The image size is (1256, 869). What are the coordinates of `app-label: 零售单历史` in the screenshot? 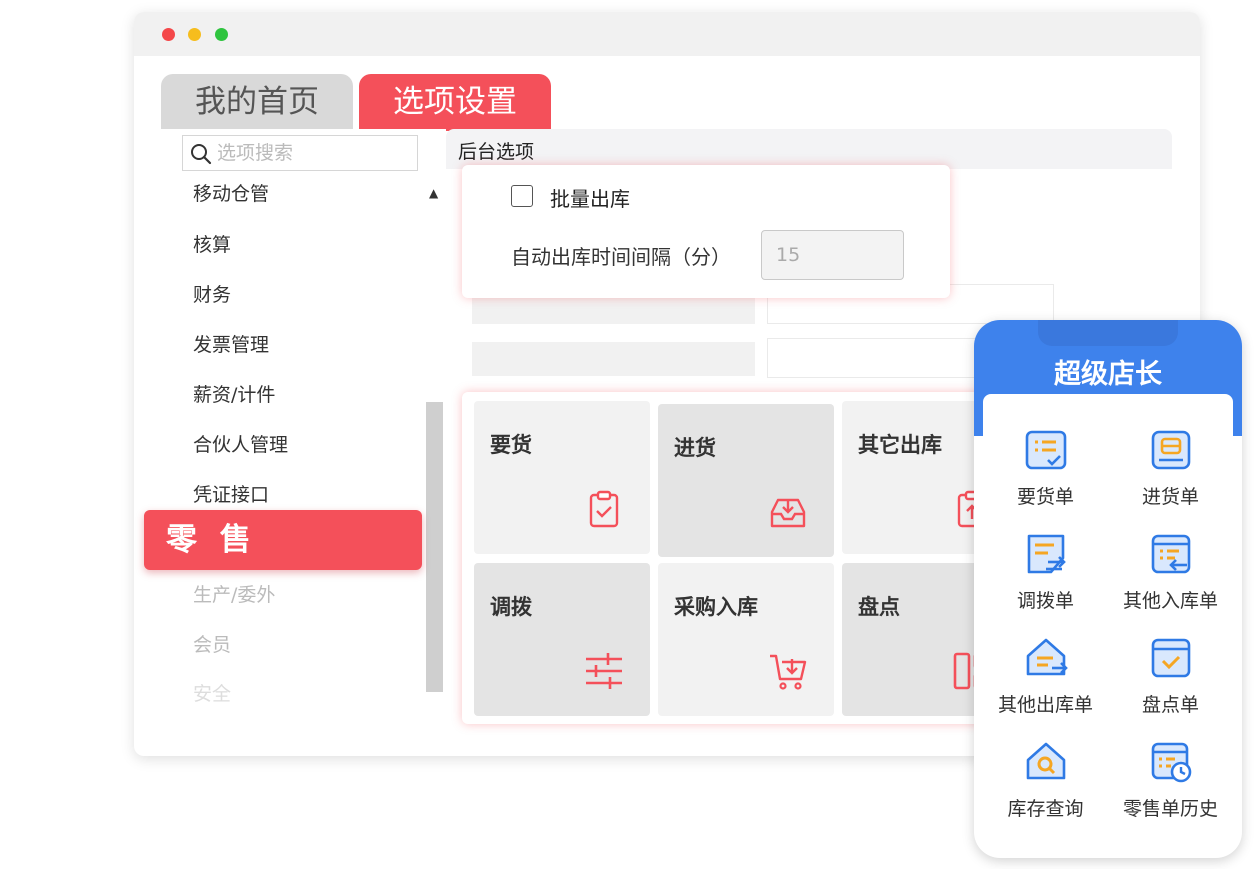 It's located at (1170, 809).